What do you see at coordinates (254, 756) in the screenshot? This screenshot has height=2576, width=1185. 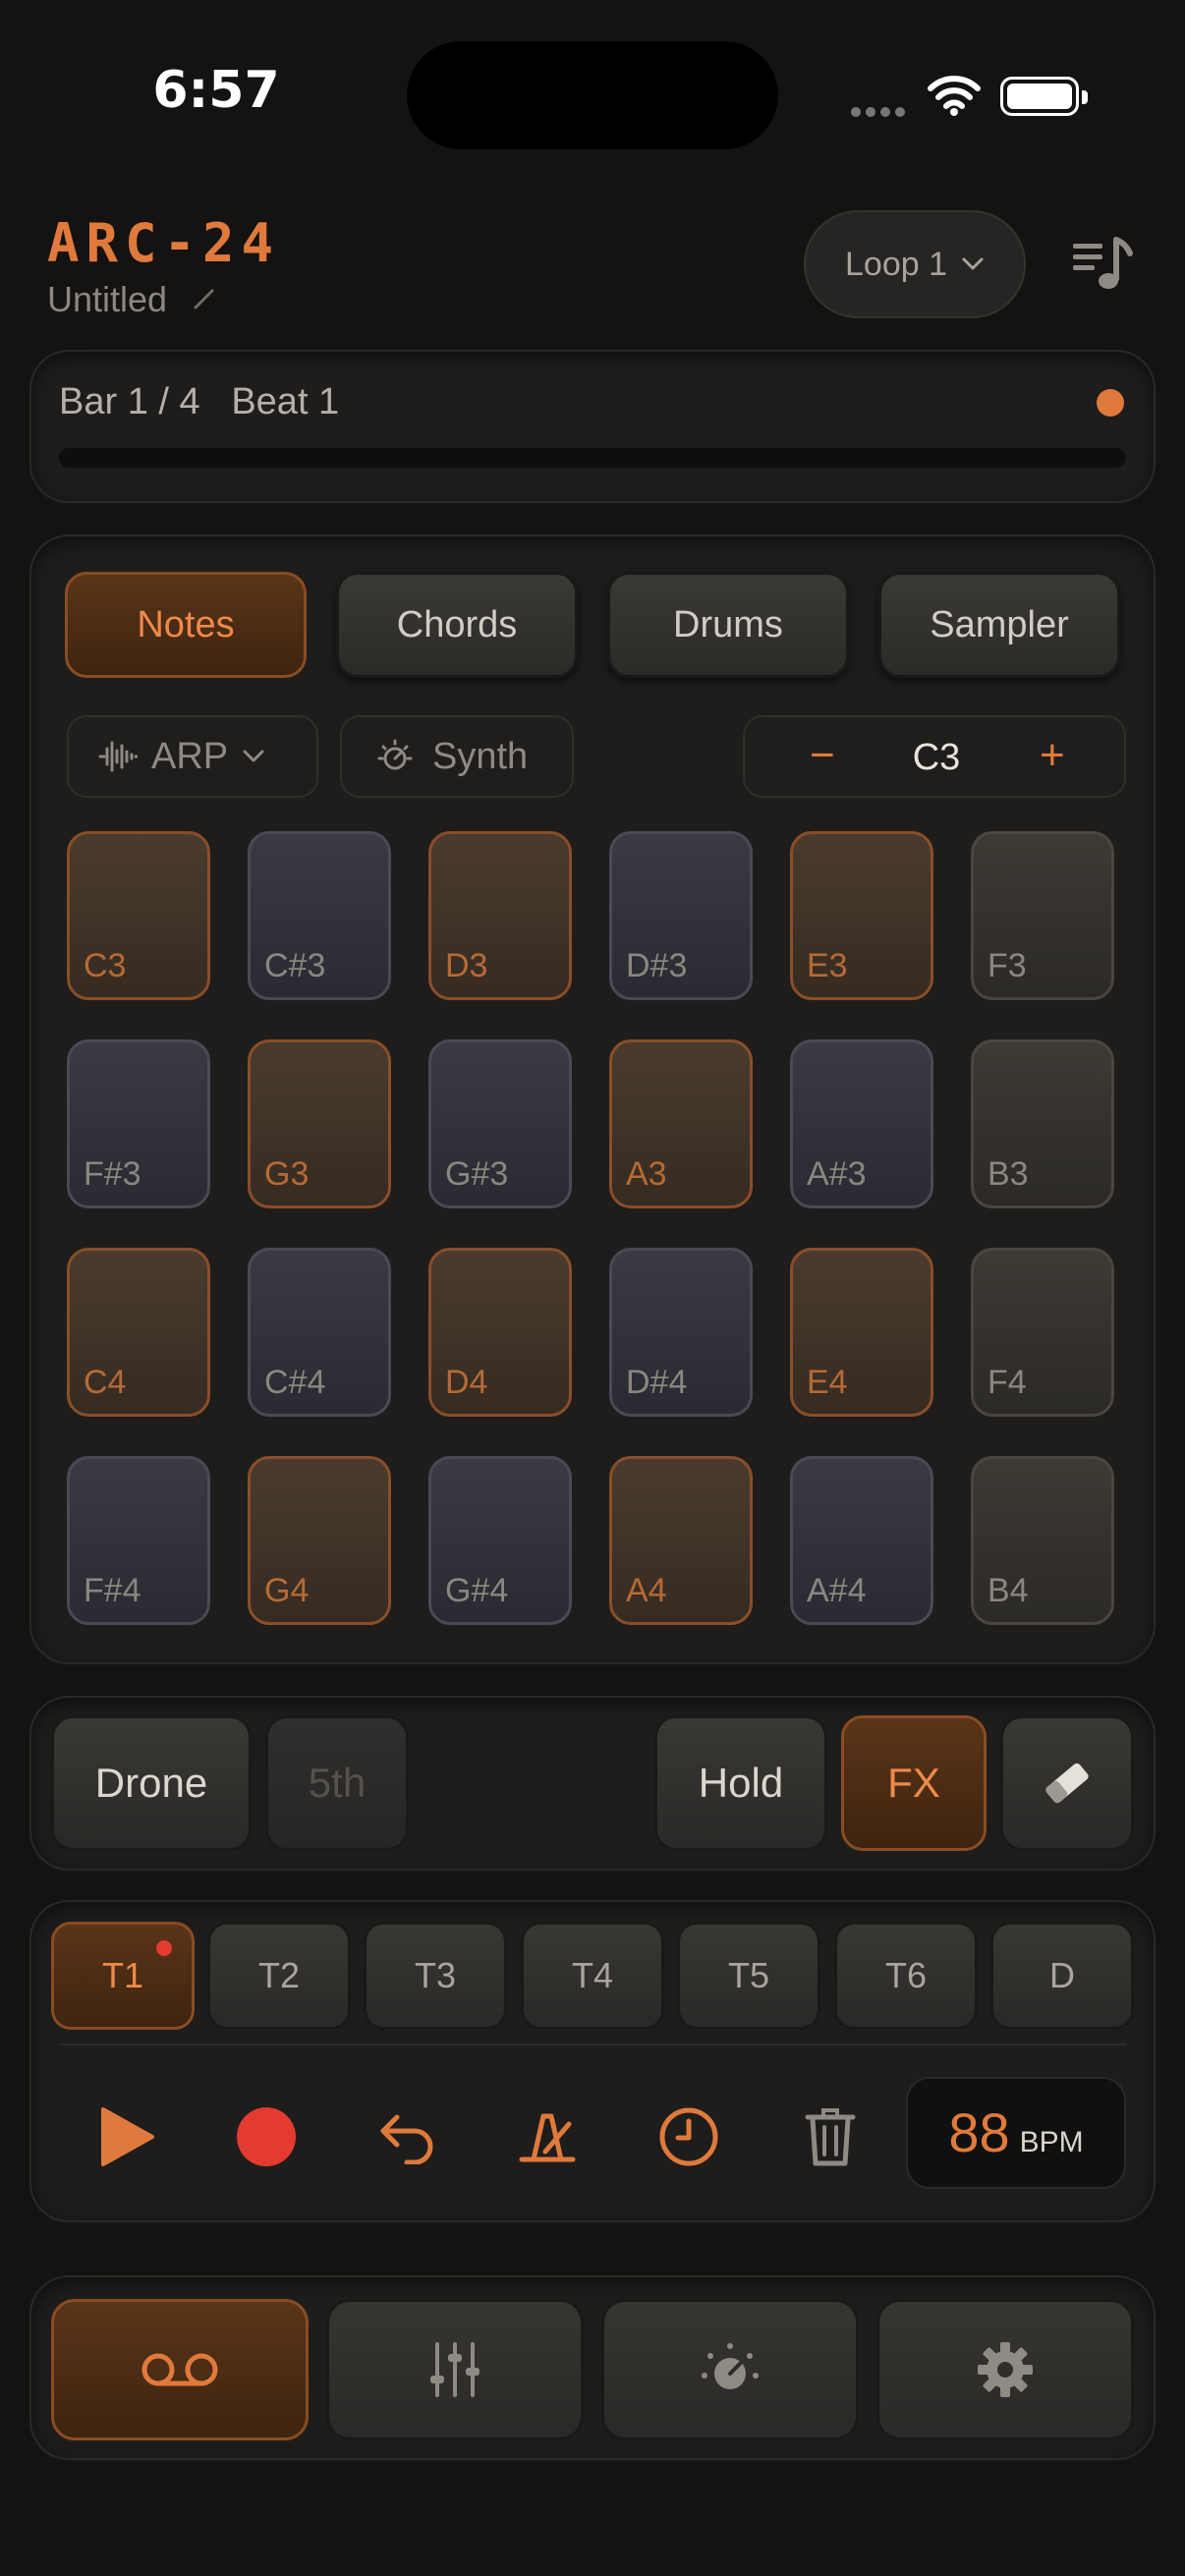 I see `chevron-down-icon` at bounding box center [254, 756].